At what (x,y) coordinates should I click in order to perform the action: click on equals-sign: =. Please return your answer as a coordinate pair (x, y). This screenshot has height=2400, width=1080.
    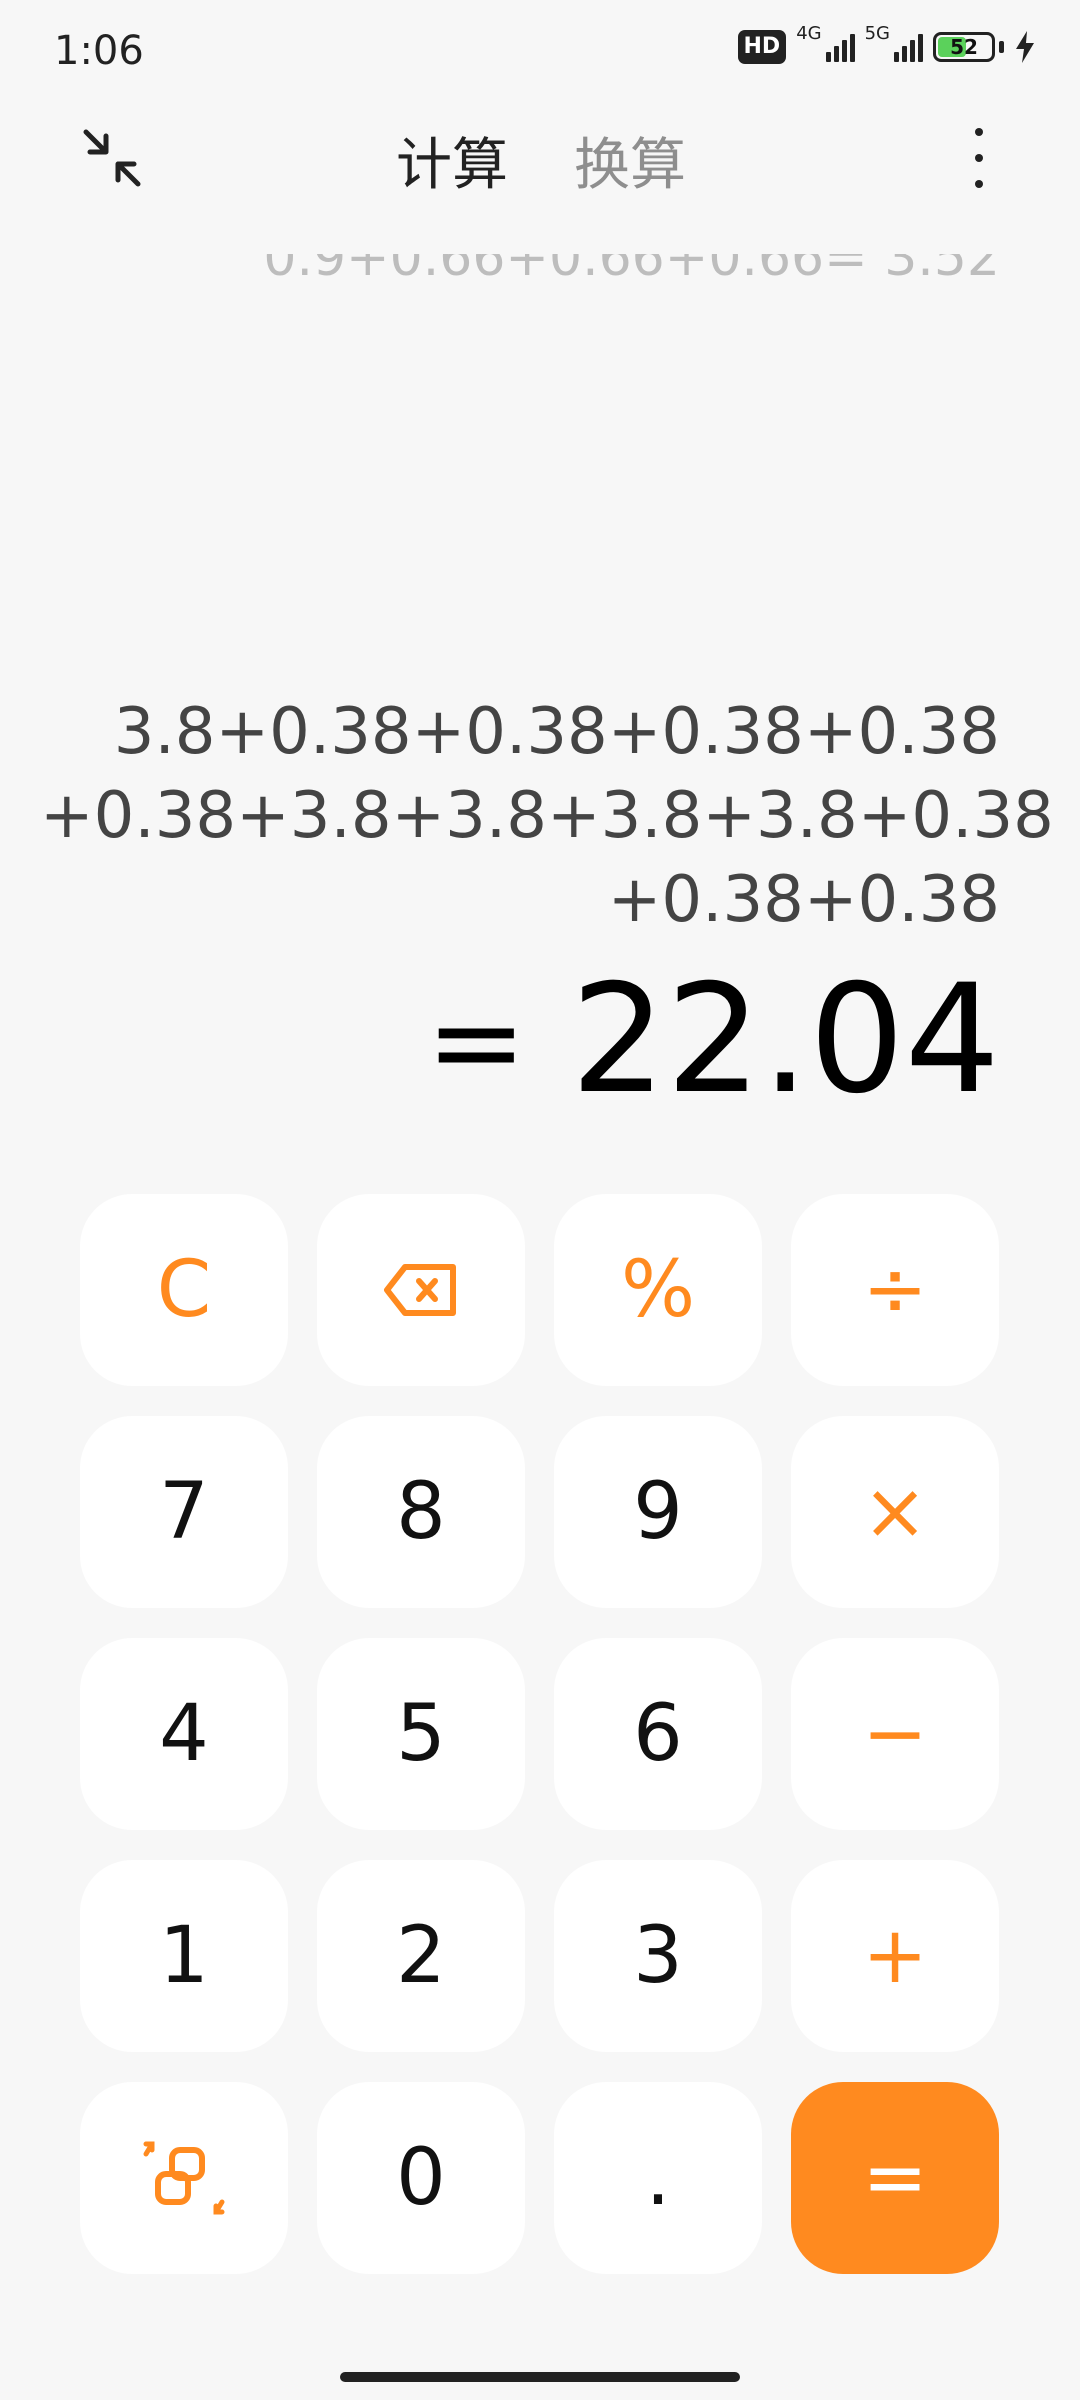
    Looking at the image, I should click on (476, 1042).